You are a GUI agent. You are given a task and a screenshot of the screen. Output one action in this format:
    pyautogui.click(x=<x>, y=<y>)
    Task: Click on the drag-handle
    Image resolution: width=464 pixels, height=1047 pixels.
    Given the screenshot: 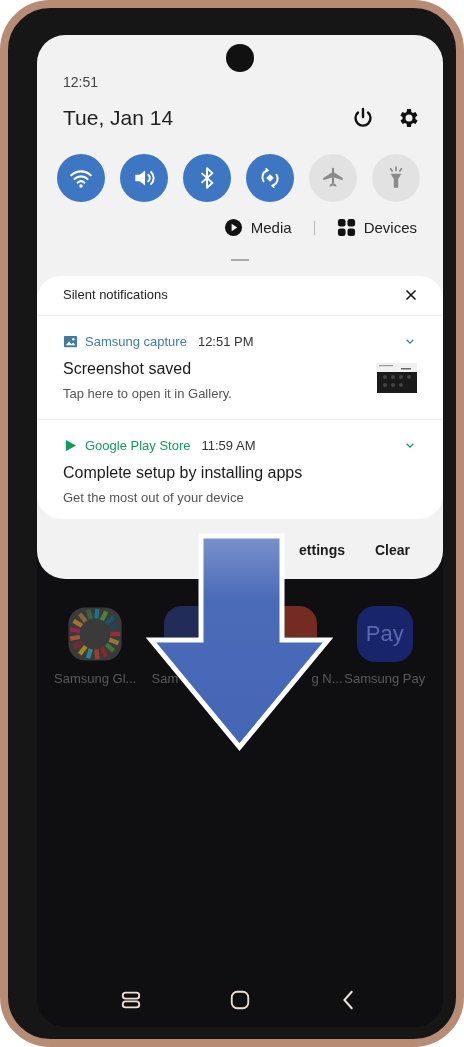 What is the action you would take?
    pyautogui.click(x=240, y=260)
    